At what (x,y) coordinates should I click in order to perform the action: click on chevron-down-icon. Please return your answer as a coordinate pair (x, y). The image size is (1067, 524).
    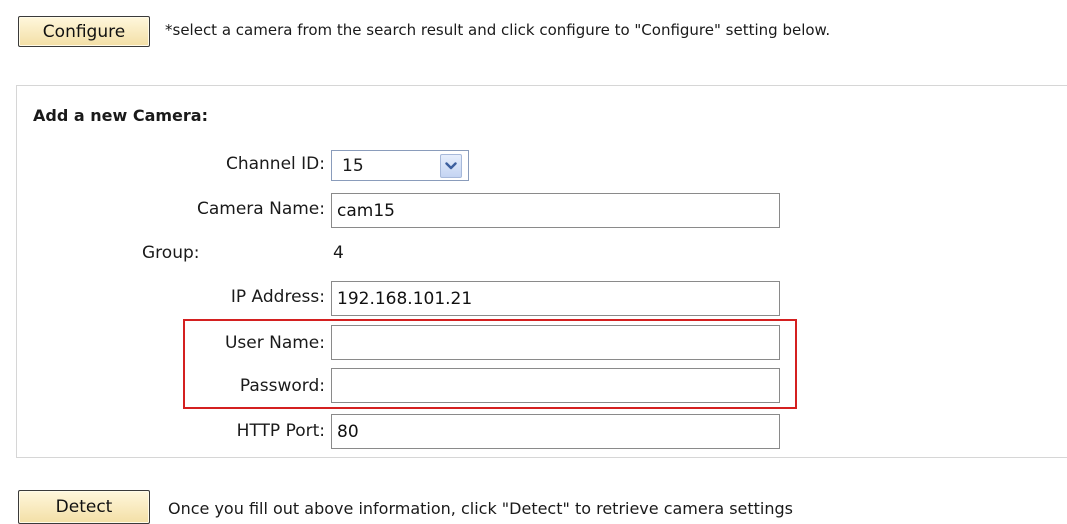
    Looking at the image, I should click on (451, 165).